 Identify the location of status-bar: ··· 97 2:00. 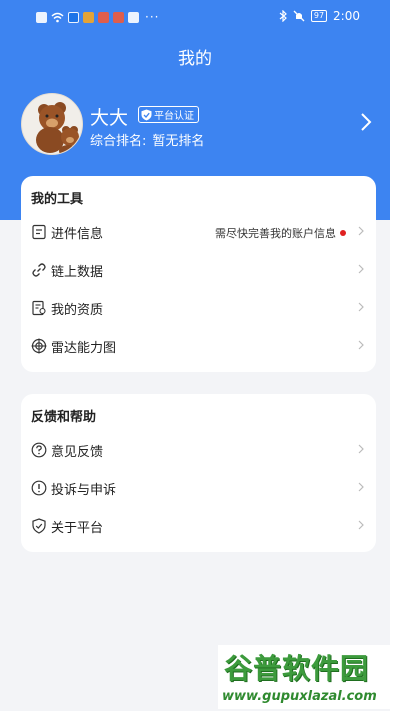
(195, 17).